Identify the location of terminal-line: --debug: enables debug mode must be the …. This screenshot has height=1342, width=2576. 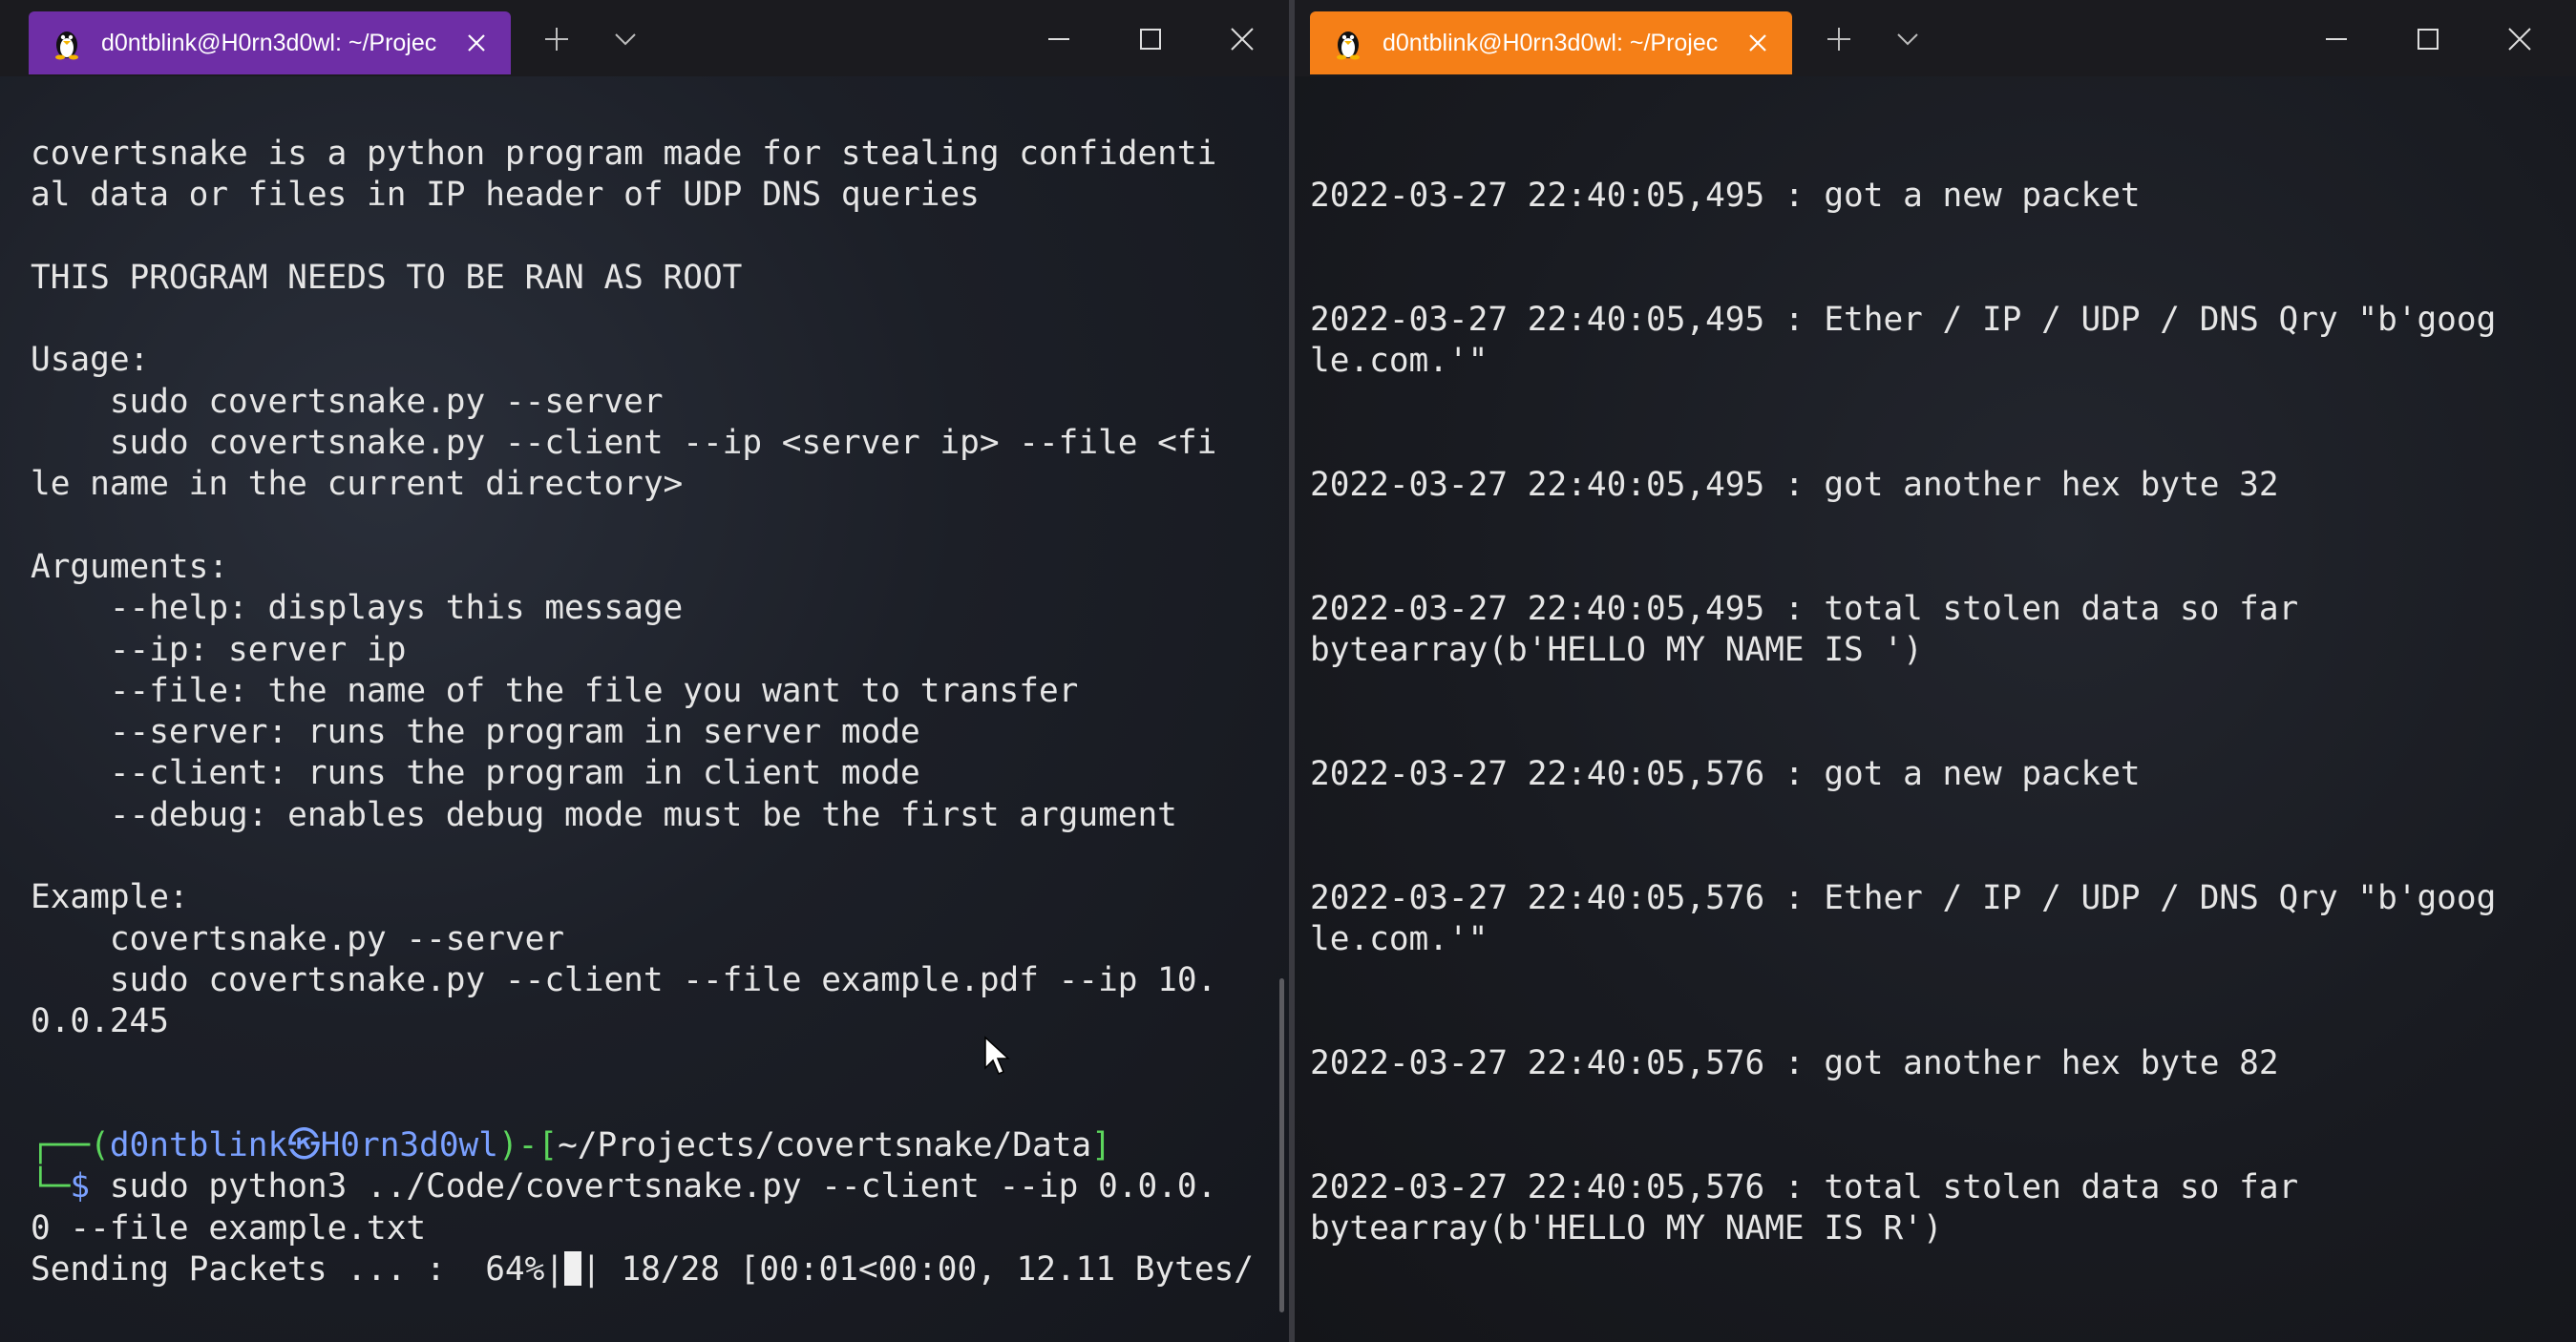
(604, 814).